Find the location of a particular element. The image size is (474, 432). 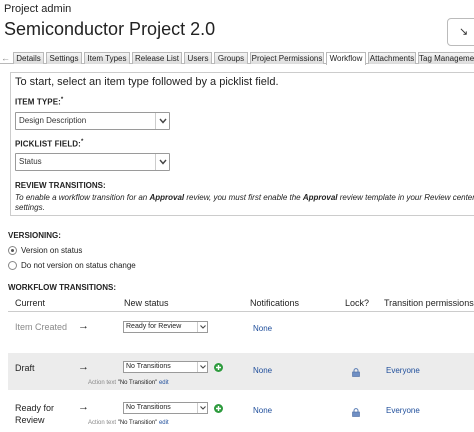

table-row: Item Created → Ready for Review None is located at coordinates (241, 328).